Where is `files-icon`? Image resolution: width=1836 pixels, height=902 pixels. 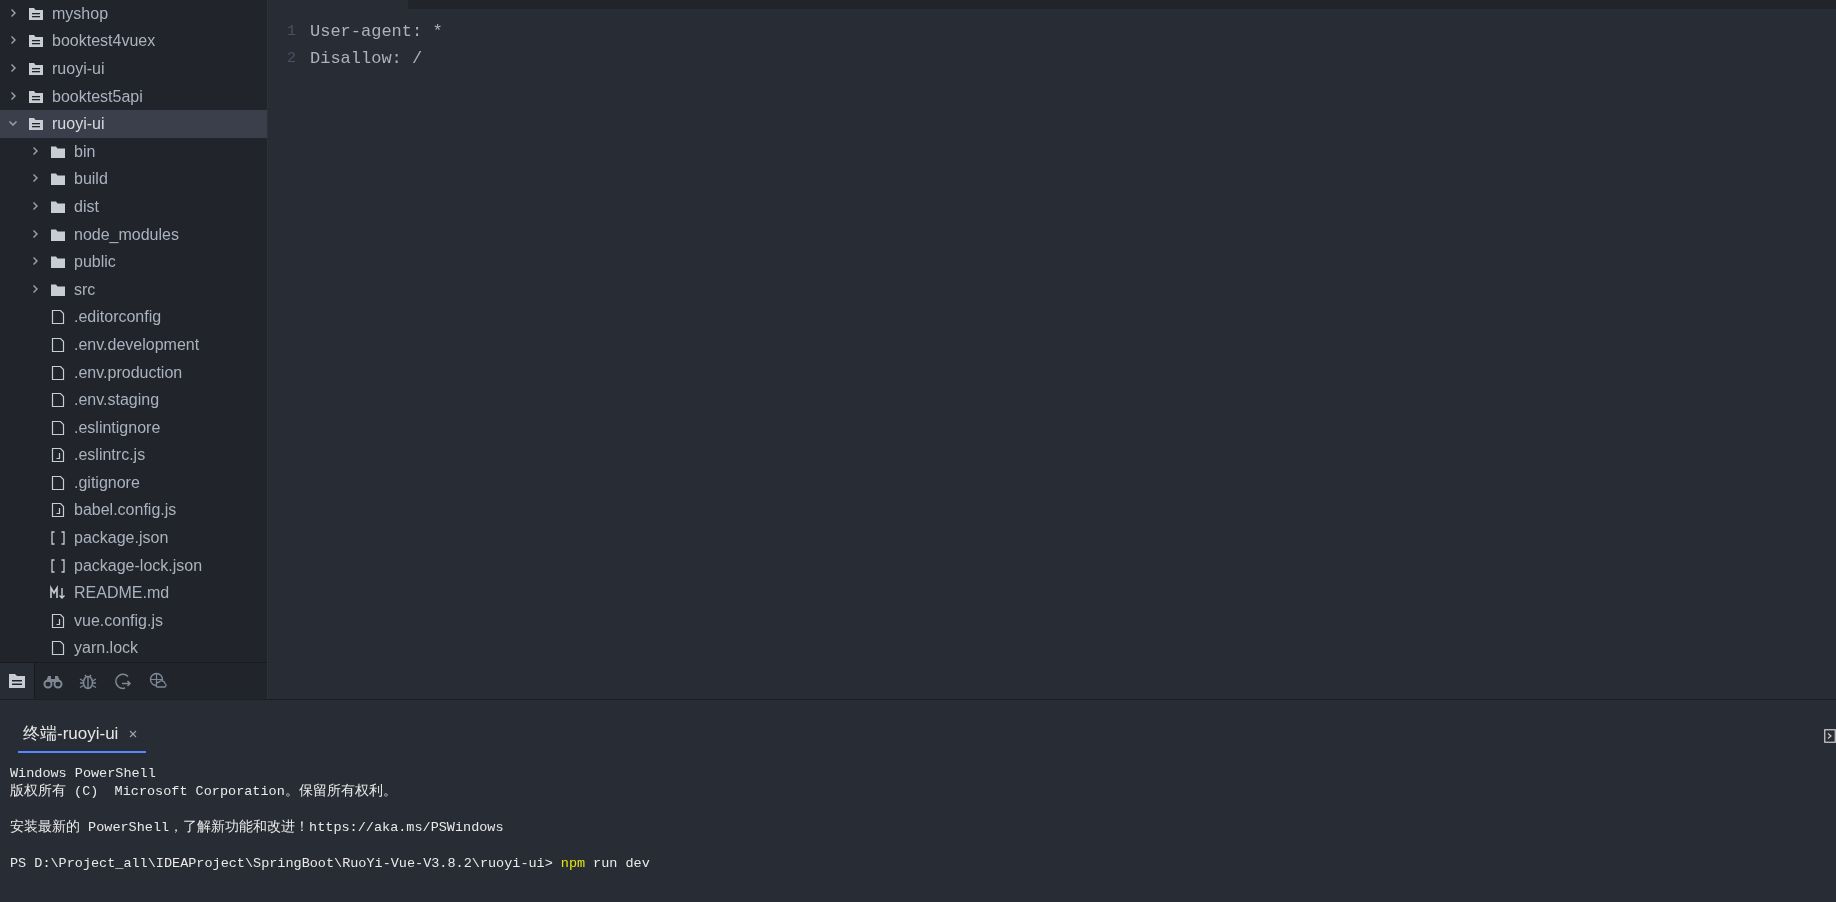
files-icon is located at coordinates (17, 681).